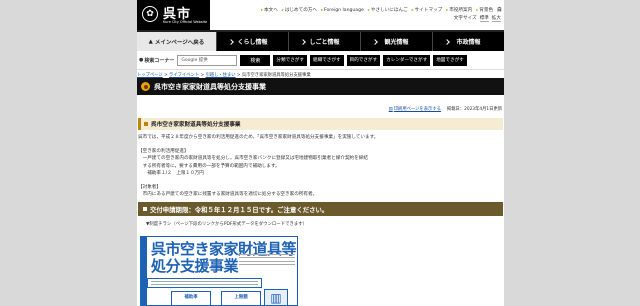 The height and width of the screenshot is (306, 640). Describe the element at coordinates (150, 41) in the screenshot. I see `home-icon: ▲` at that location.